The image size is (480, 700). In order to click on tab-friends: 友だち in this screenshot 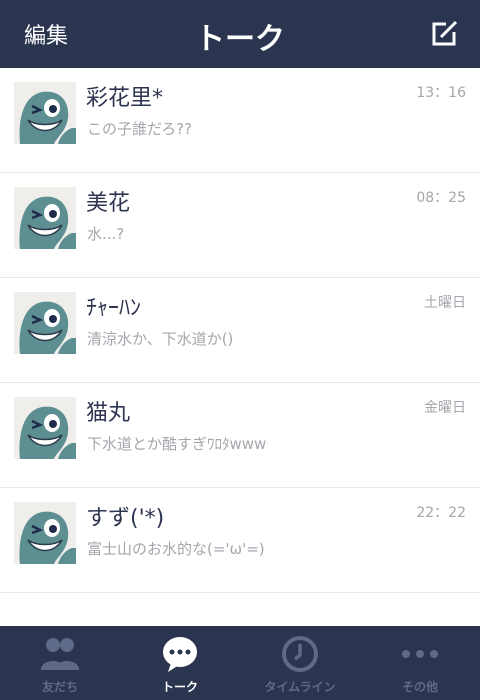, I will do `click(60, 663)`.